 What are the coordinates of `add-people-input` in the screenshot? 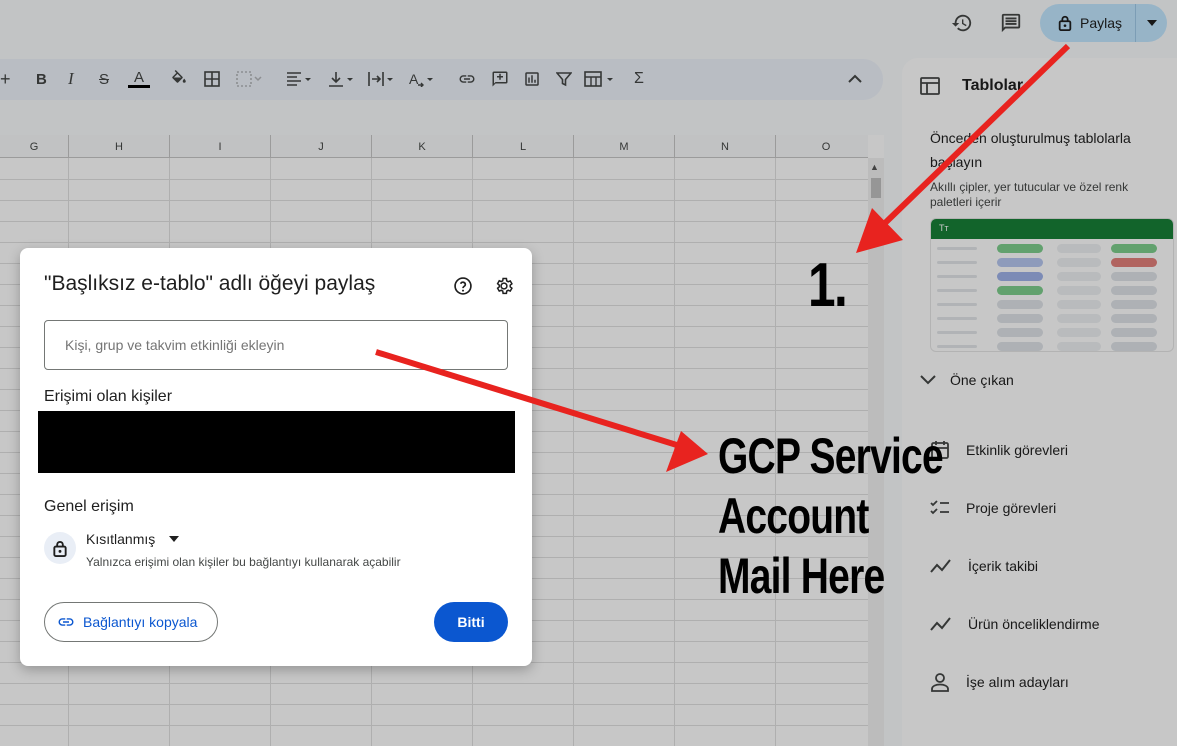 It's located at (276, 345).